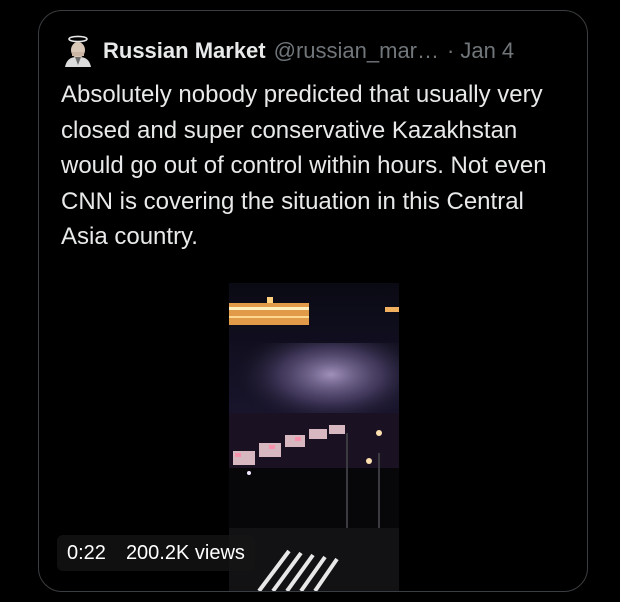 The height and width of the screenshot is (602, 620). I want to click on video-views: 200.2K views, so click(185, 552).